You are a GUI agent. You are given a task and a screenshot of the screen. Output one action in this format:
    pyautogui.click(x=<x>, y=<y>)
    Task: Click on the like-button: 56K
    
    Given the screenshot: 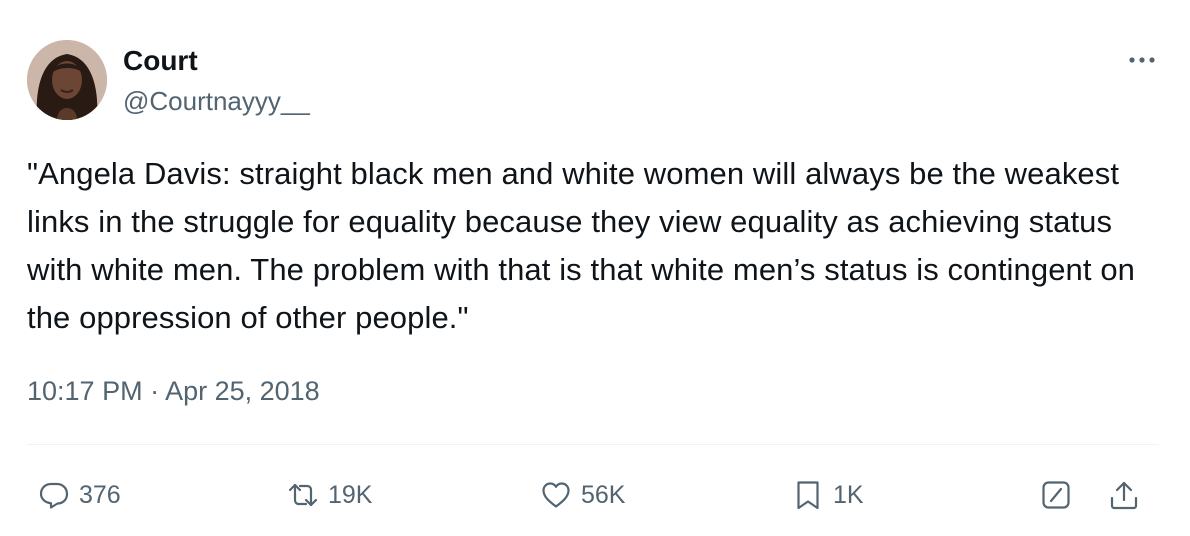 What is the action you would take?
    pyautogui.click(x=582, y=495)
    